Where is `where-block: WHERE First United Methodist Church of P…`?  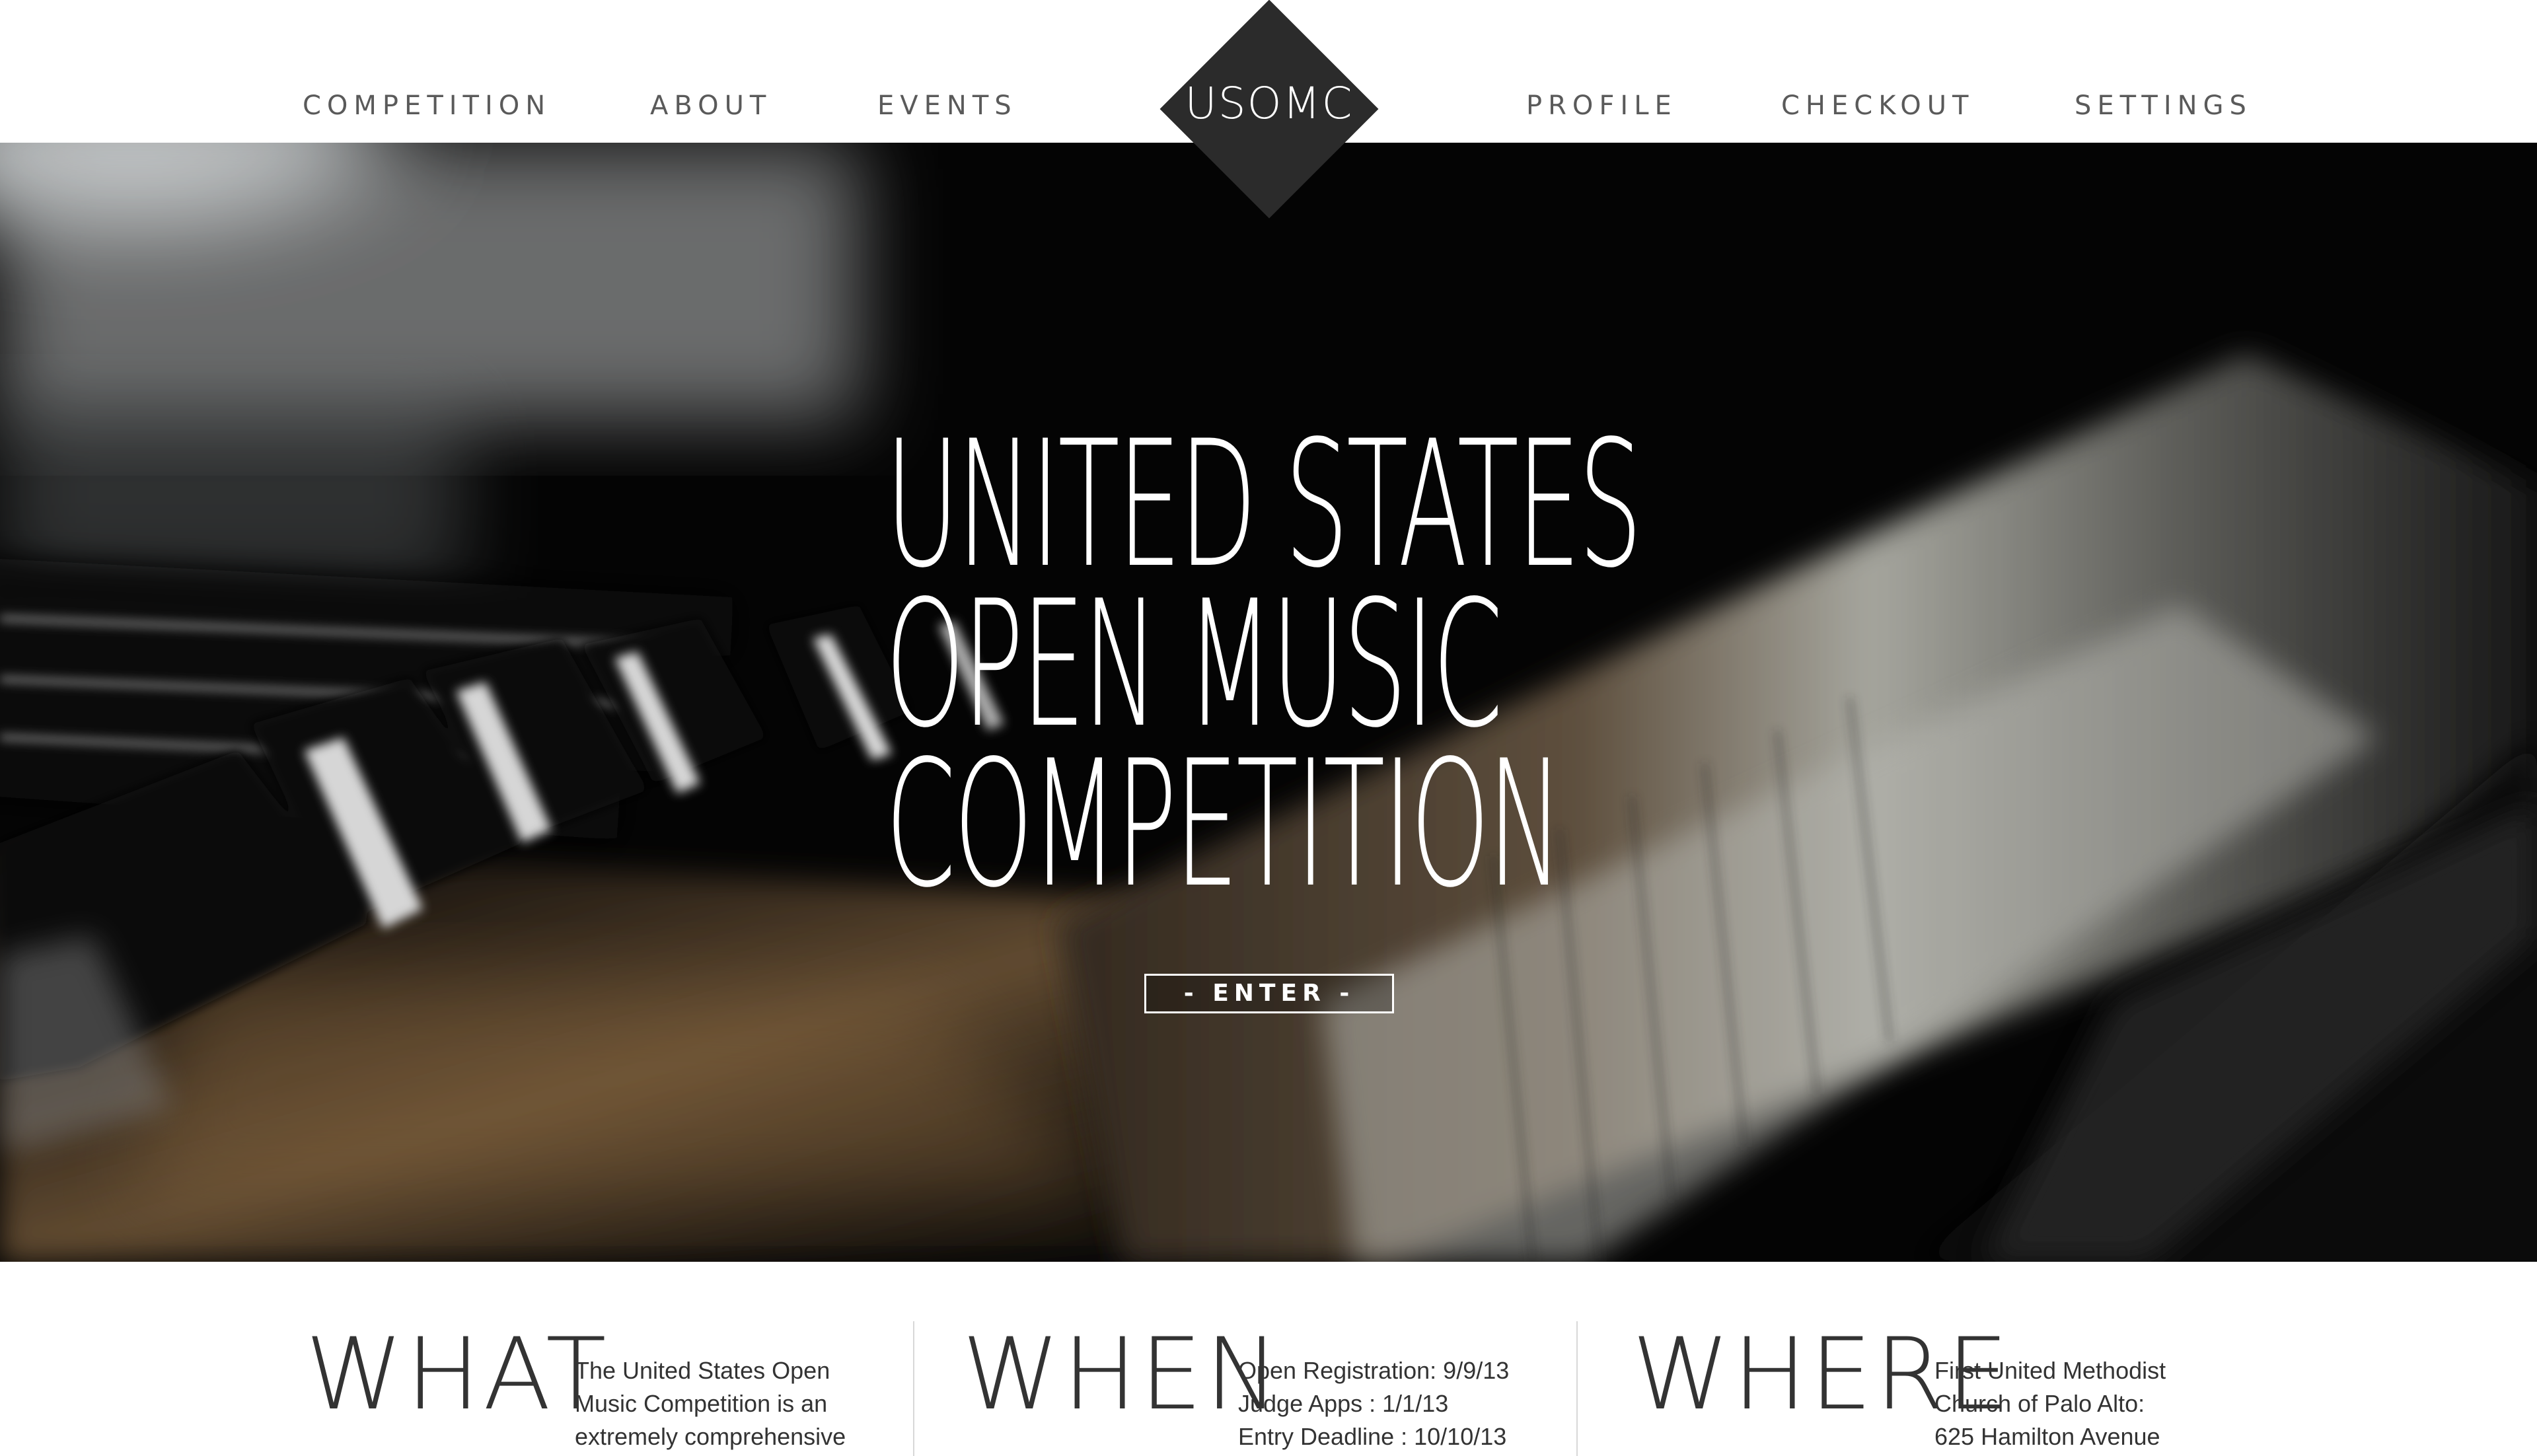 where-block: WHERE First United Methodist Church of P… is located at coordinates (1268, 1359).